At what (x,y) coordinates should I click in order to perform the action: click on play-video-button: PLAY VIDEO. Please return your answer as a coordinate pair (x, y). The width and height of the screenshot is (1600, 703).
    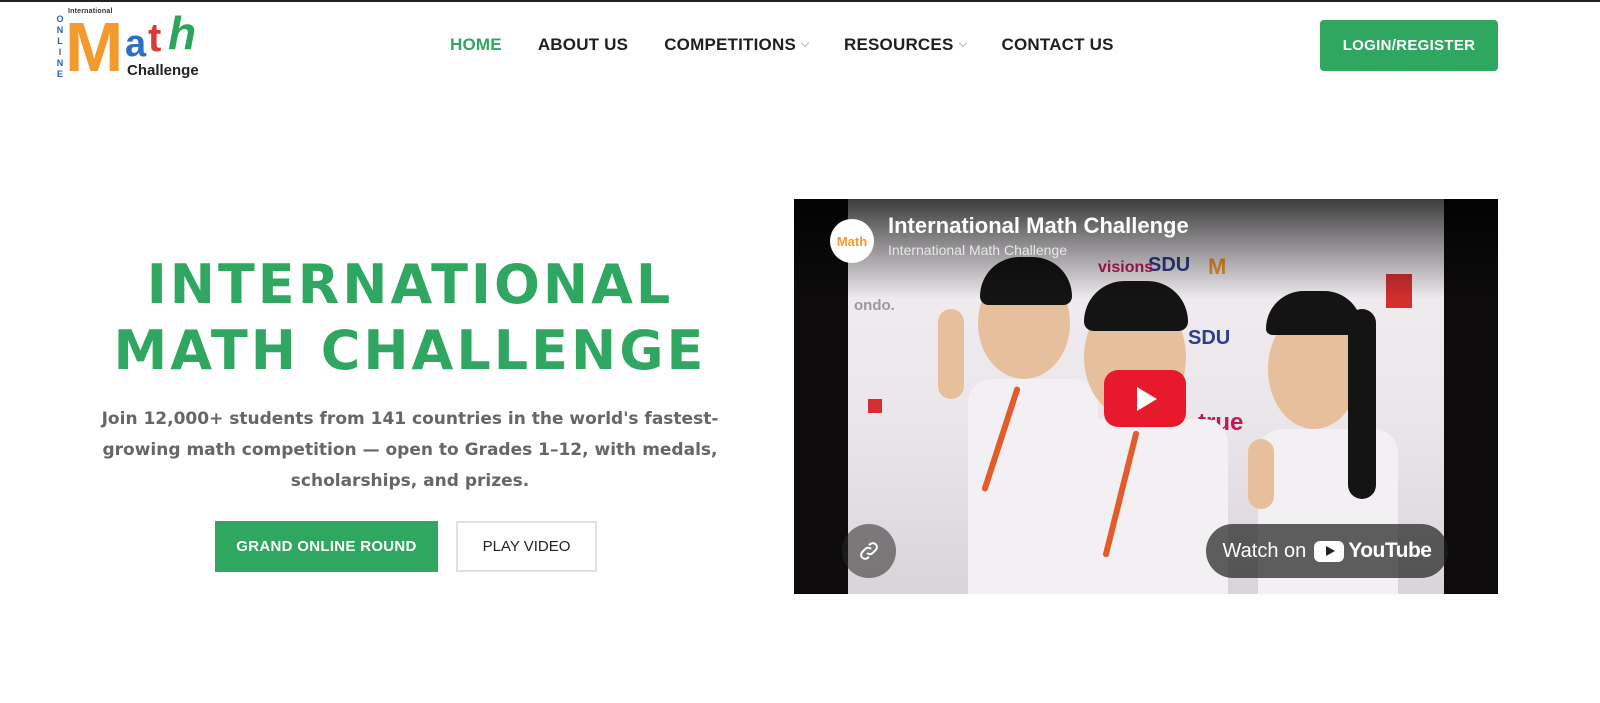
    Looking at the image, I should click on (526, 546).